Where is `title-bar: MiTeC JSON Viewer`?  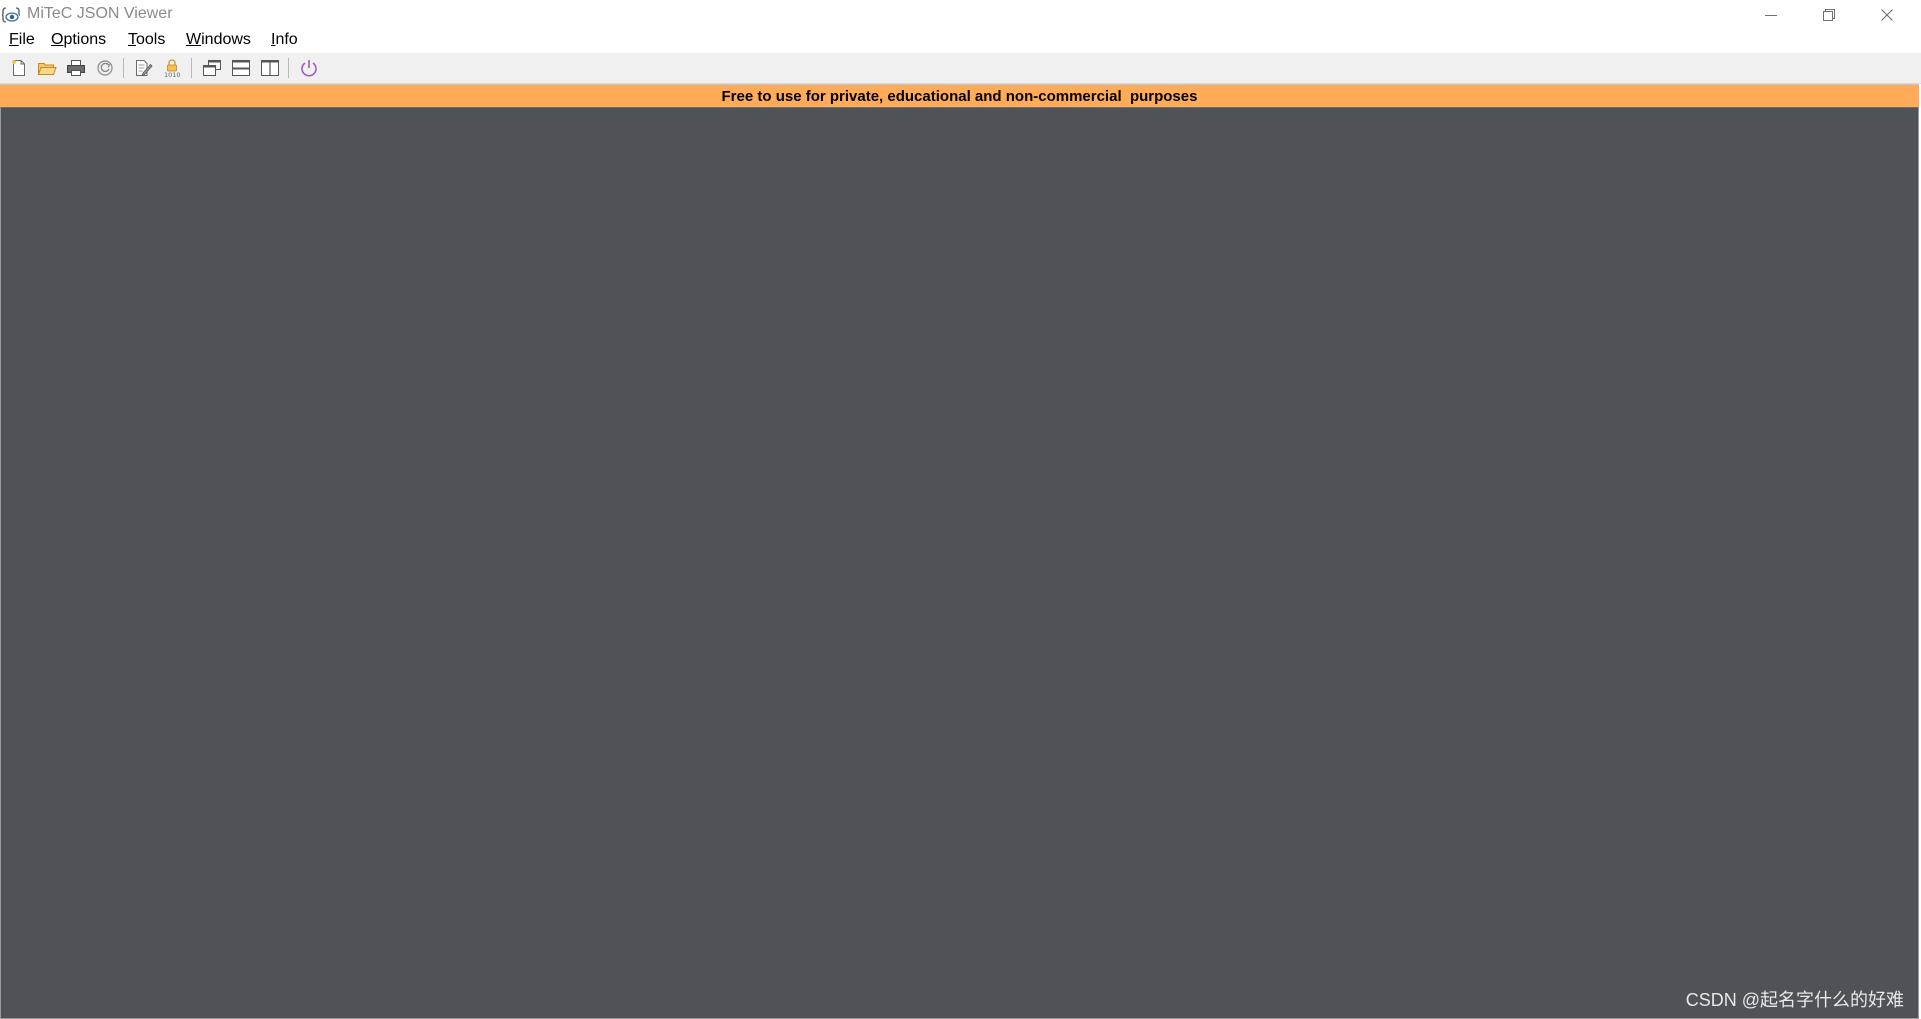
title-bar: MiTeC JSON Viewer is located at coordinates (960, 14).